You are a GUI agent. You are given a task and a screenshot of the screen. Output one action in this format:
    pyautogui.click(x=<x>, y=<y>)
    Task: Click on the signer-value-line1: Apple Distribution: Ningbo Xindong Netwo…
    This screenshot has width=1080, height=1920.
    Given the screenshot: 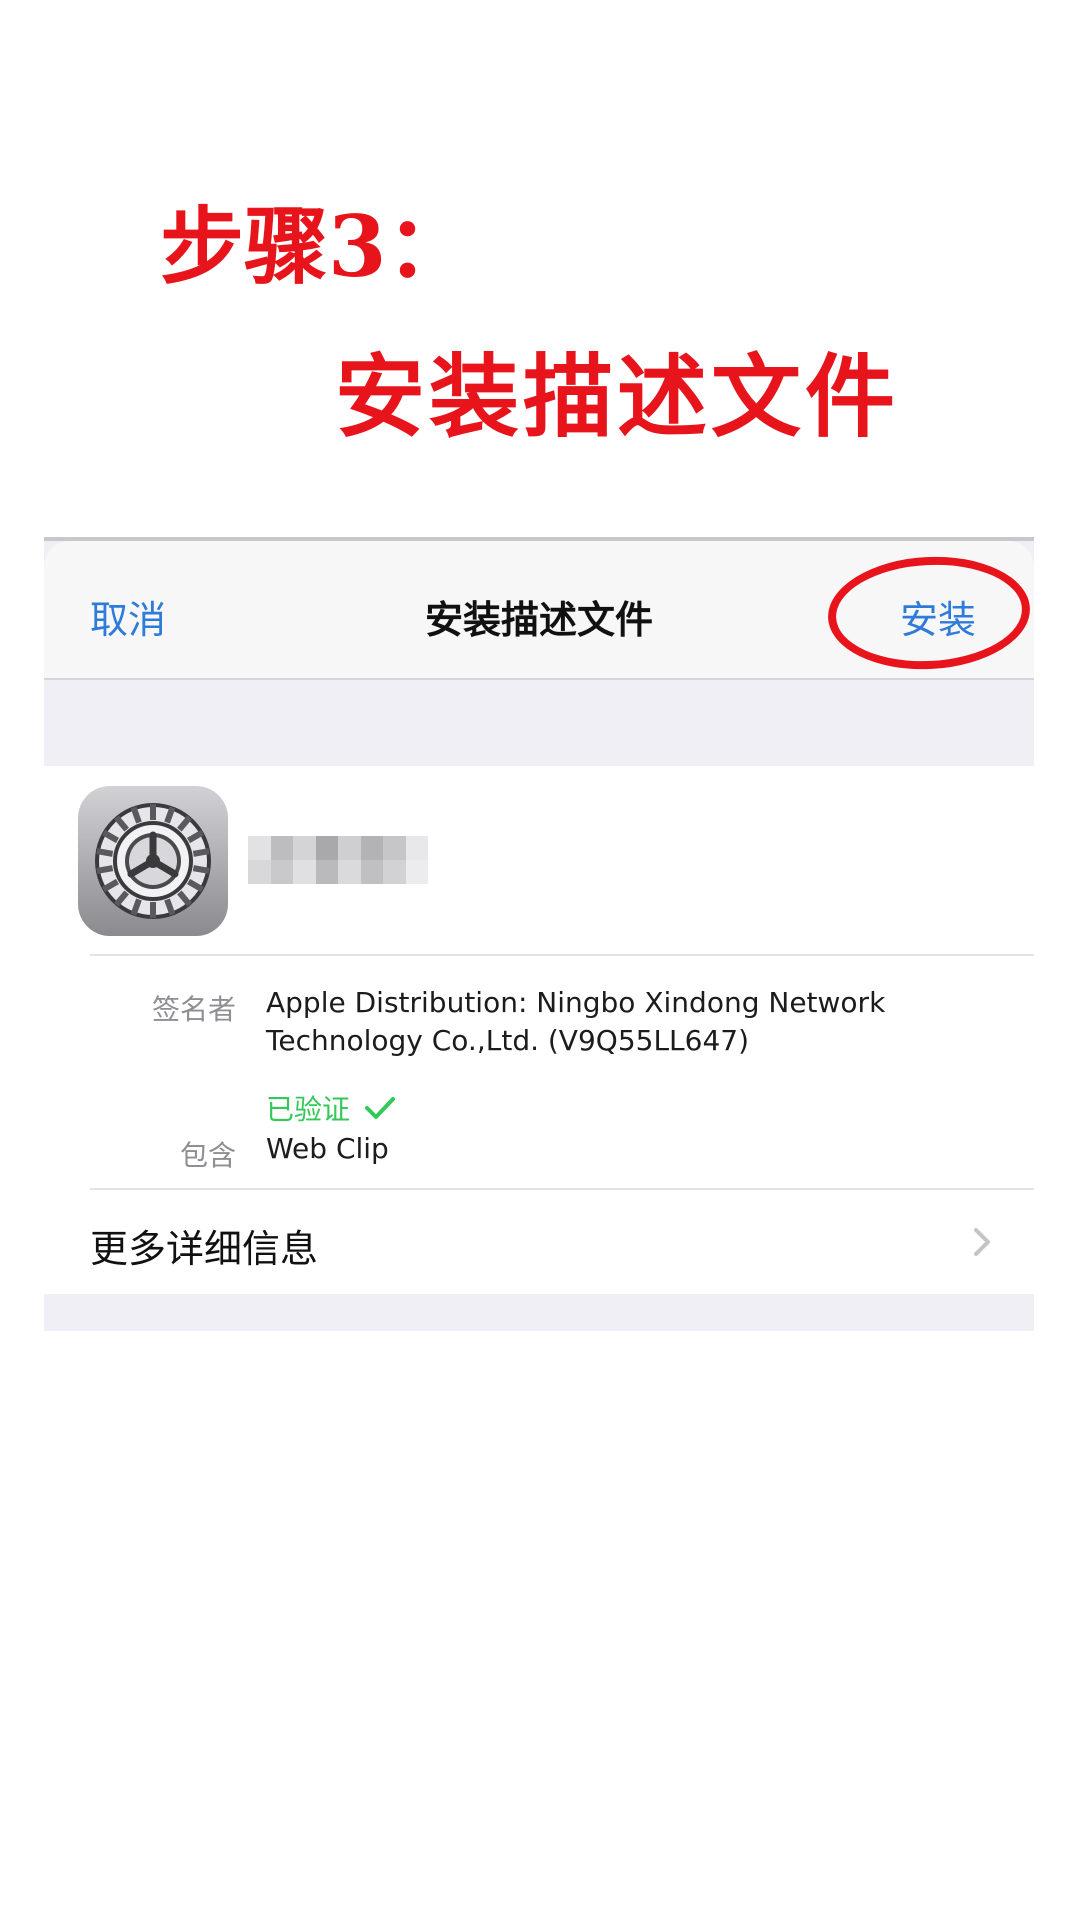 What is the action you would take?
    pyautogui.click(x=576, y=1002)
    